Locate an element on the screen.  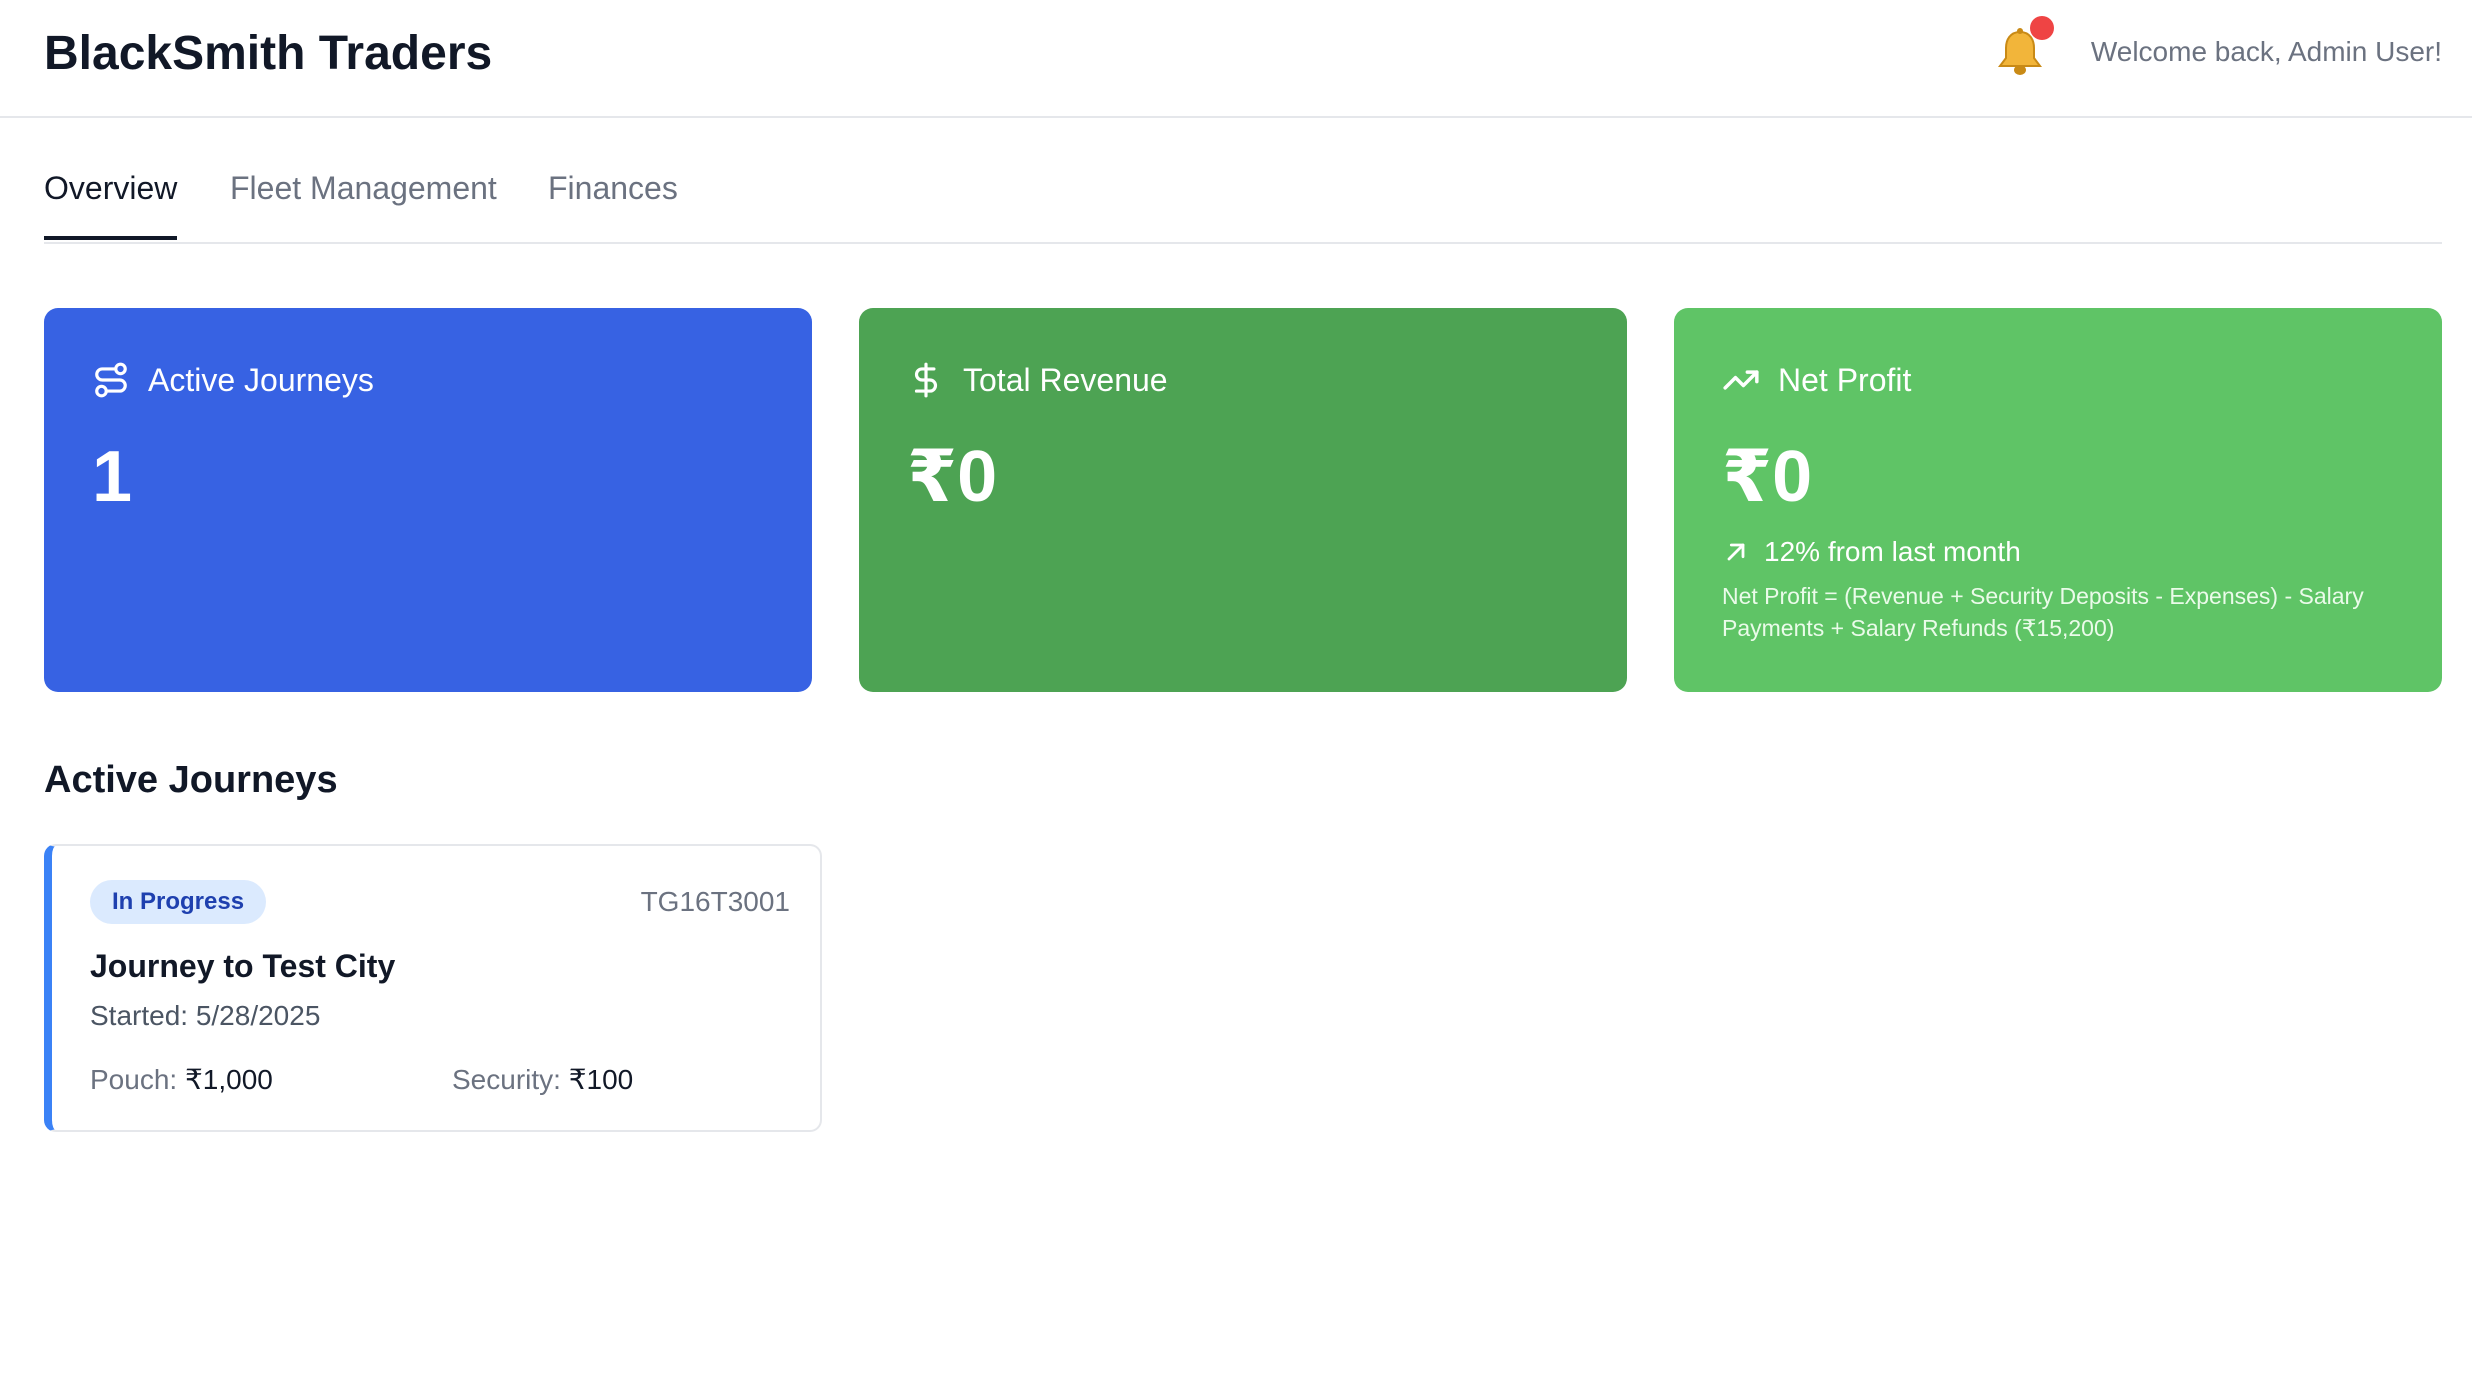
journey-title: Journey to Test City is located at coordinates (243, 966).